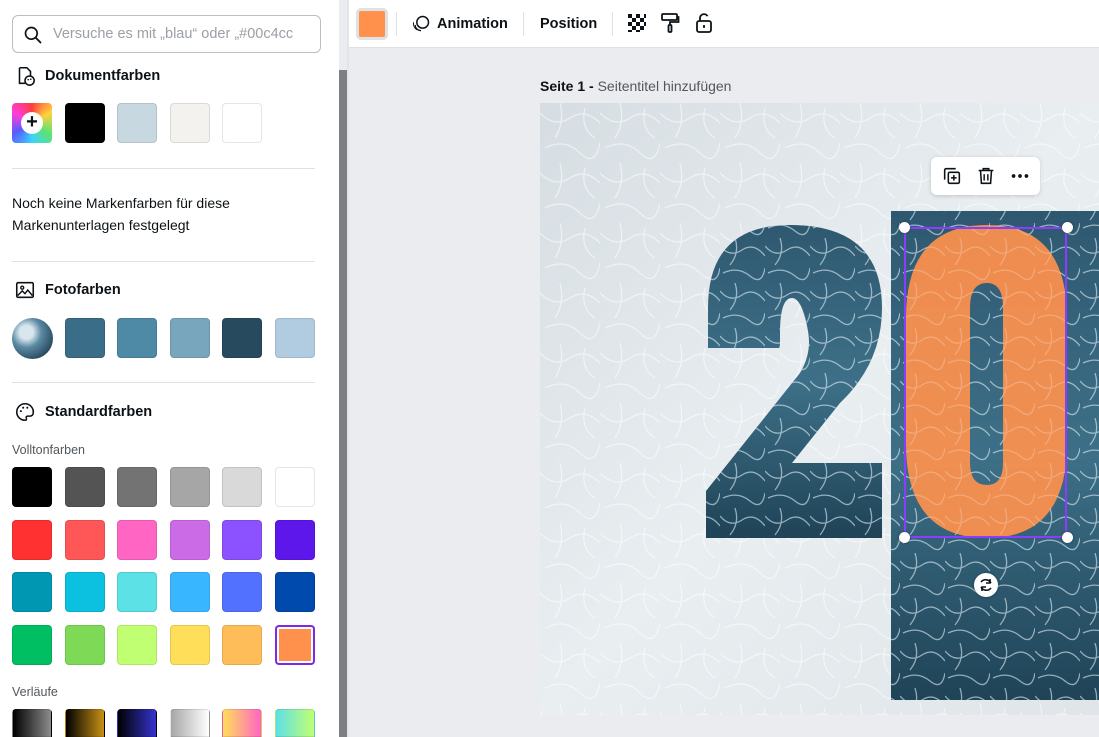 The height and width of the screenshot is (737, 1099). I want to click on search-icon, so click(33, 35).